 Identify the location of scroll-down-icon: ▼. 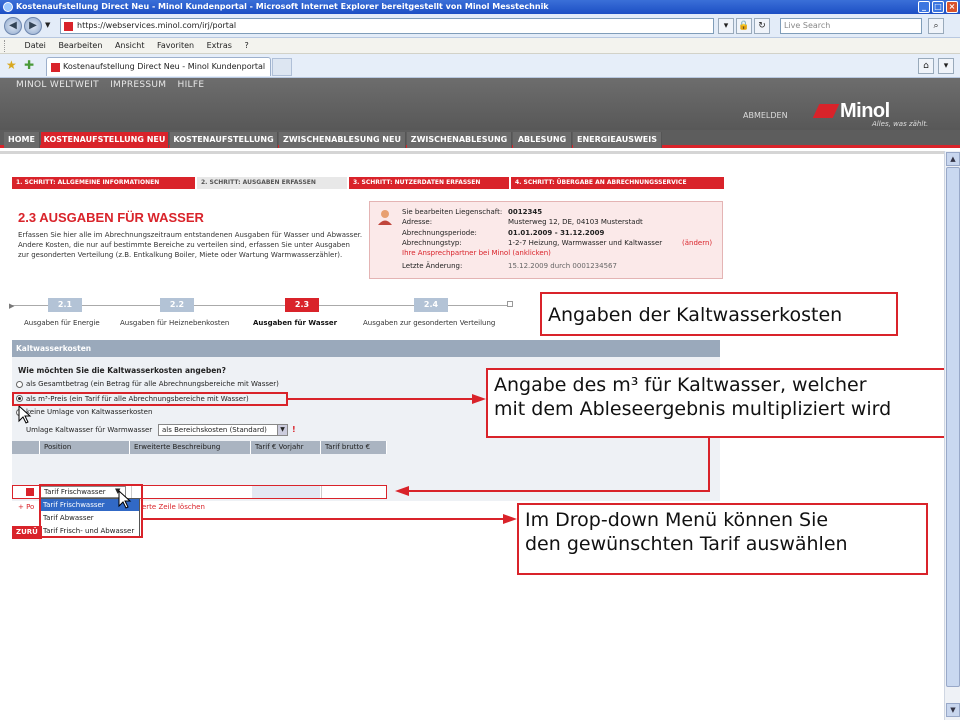
(953, 710).